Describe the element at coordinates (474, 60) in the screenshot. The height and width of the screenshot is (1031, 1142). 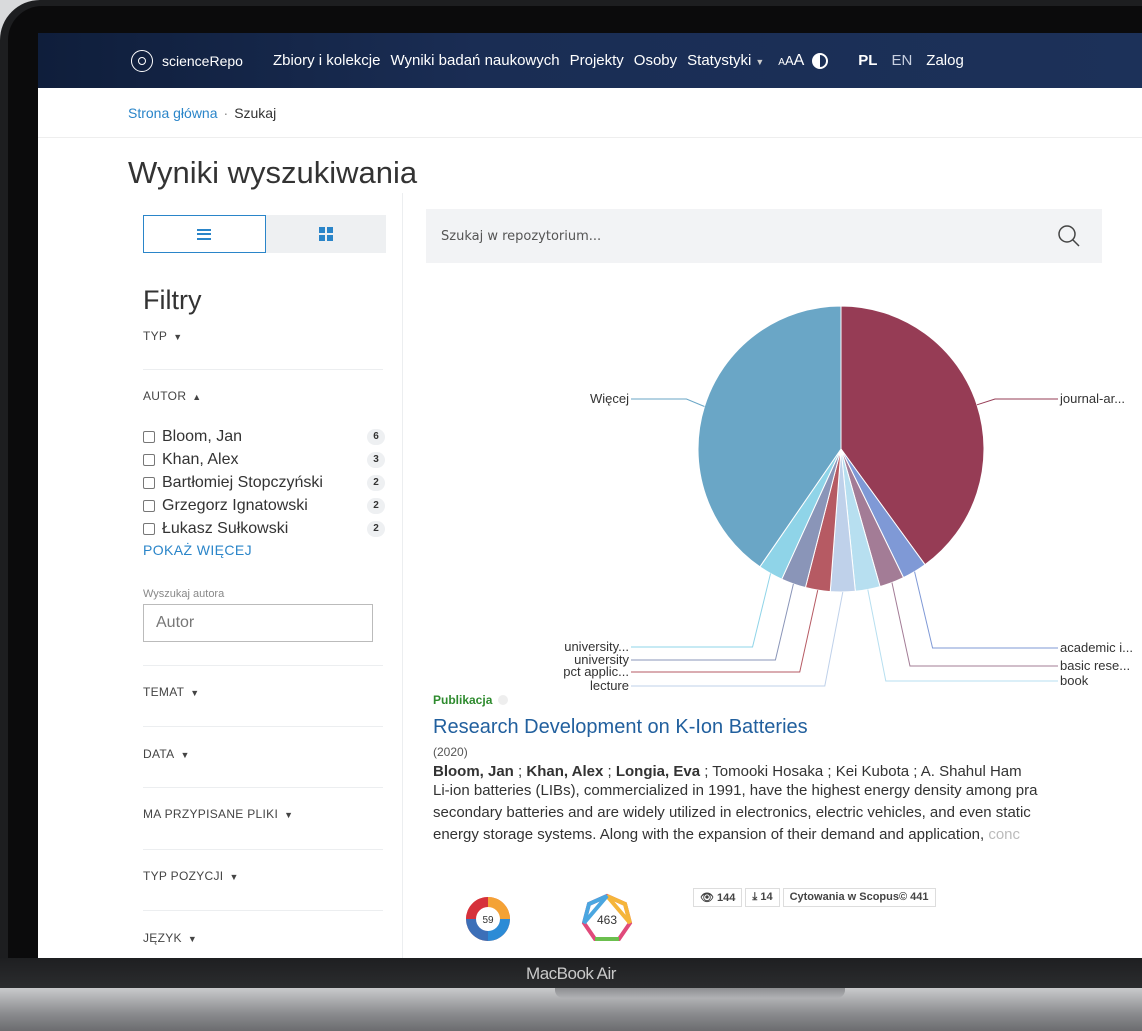
I see `nav-item-research-results: Wyniki badań naukowych` at that location.